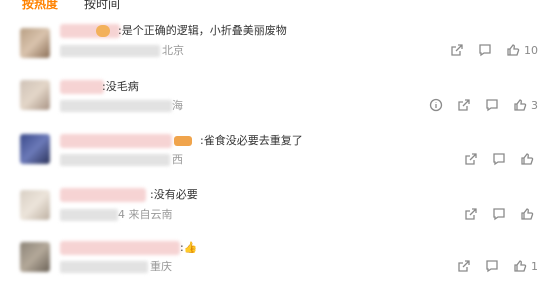  I want to click on tab-by-time: 按时间, so click(102, 6).